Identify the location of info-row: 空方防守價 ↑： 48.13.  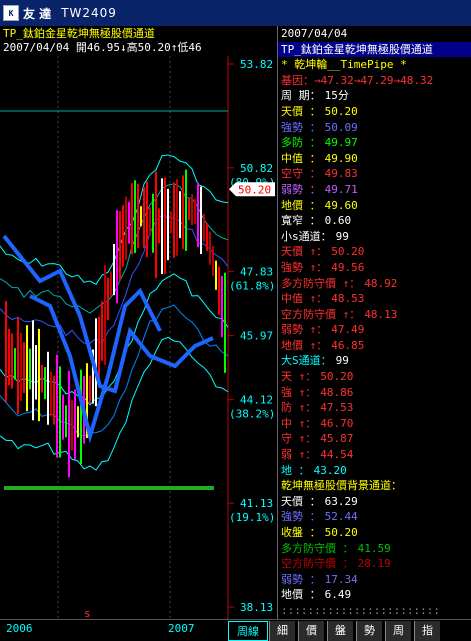
(374, 315).